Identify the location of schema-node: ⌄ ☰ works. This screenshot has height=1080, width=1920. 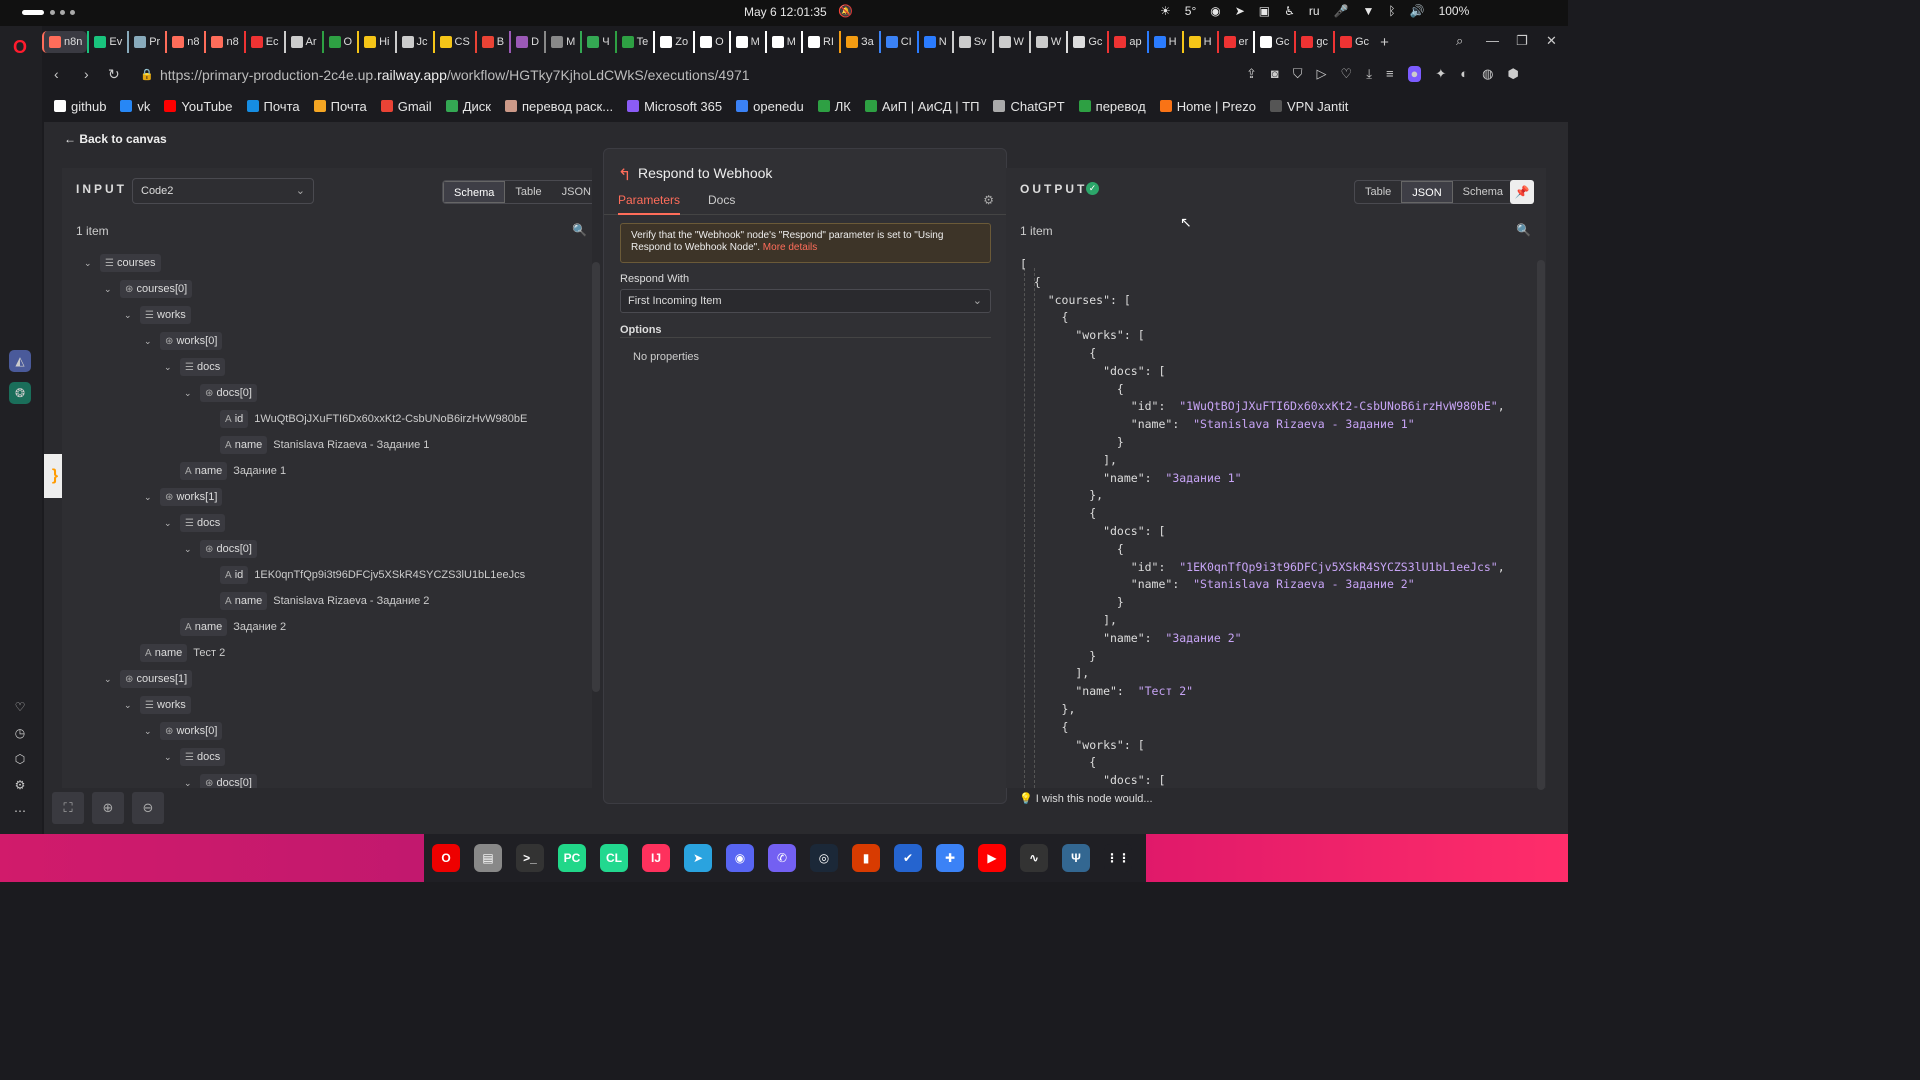
(160, 705).